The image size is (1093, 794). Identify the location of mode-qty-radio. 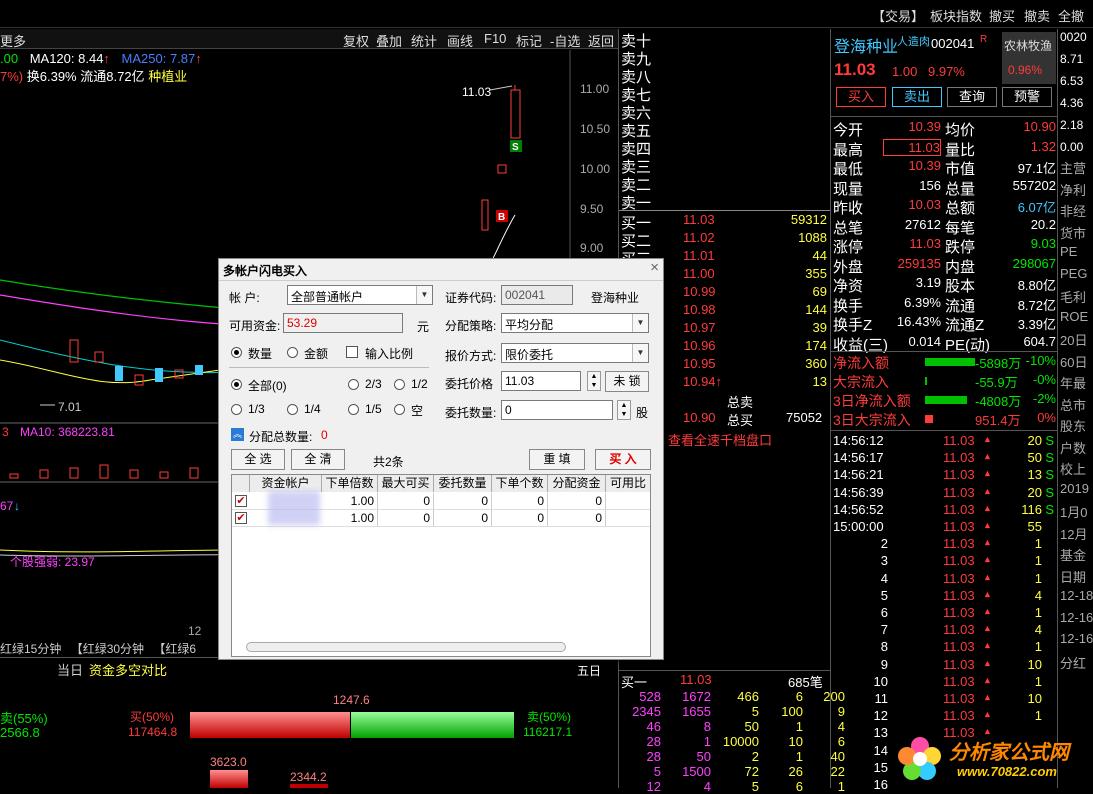
(236, 352).